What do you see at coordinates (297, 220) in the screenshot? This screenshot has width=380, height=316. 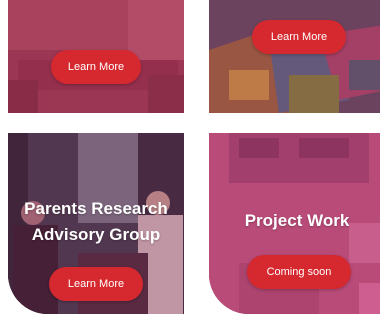 I see `card-title: Project Work` at bounding box center [297, 220].